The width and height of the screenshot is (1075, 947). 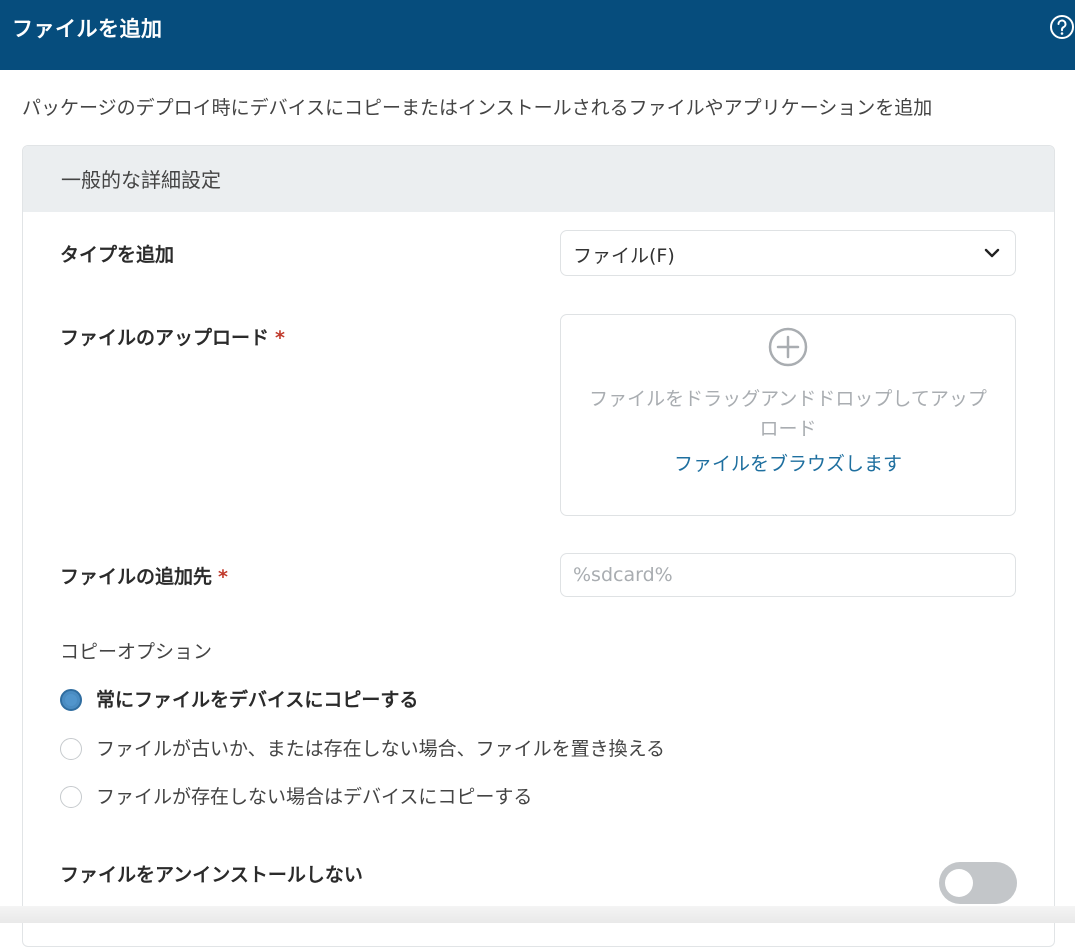 What do you see at coordinates (959, 883) in the screenshot?
I see `toggle-knob` at bounding box center [959, 883].